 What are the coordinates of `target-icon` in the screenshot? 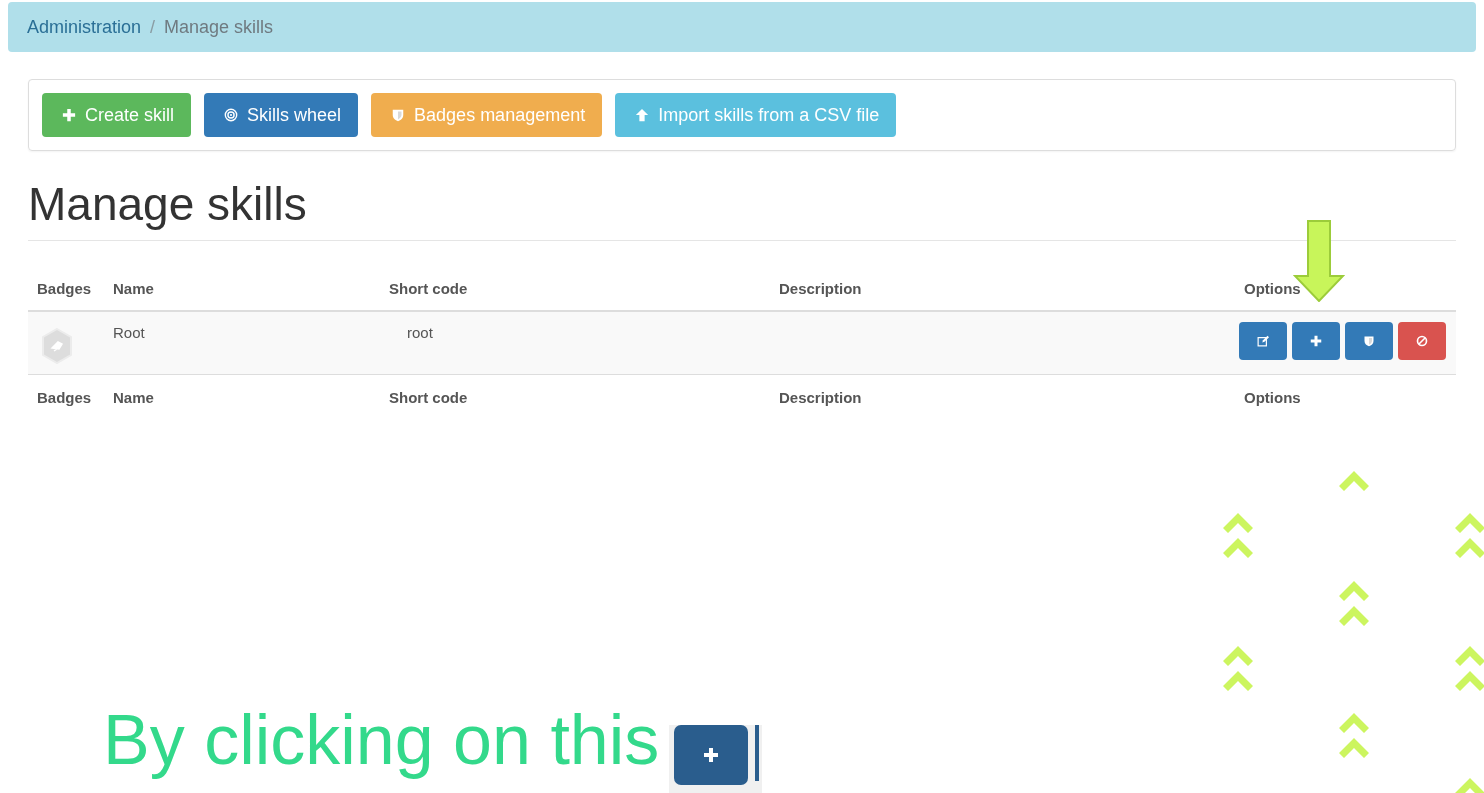 It's located at (231, 115).